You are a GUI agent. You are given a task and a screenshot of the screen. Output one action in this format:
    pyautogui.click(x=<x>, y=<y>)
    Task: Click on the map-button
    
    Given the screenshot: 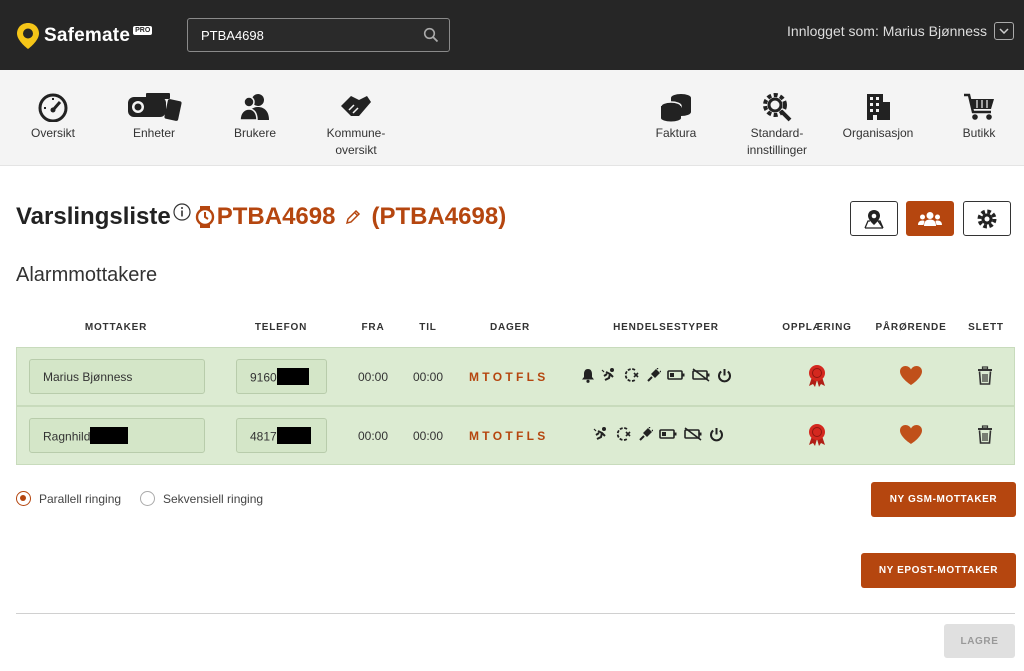 What is the action you would take?
    pyautogui.click(x=874, y=218)
    